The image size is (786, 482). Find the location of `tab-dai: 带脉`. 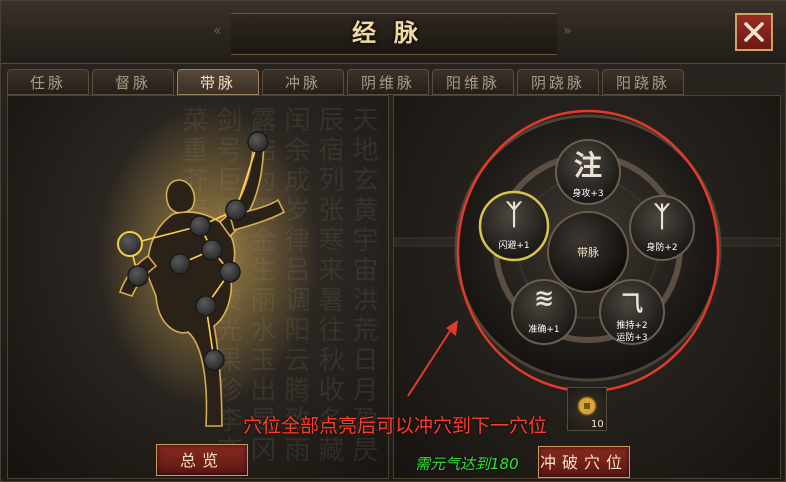

tab-dai: 带脉 is located at coordinates (218, 82).